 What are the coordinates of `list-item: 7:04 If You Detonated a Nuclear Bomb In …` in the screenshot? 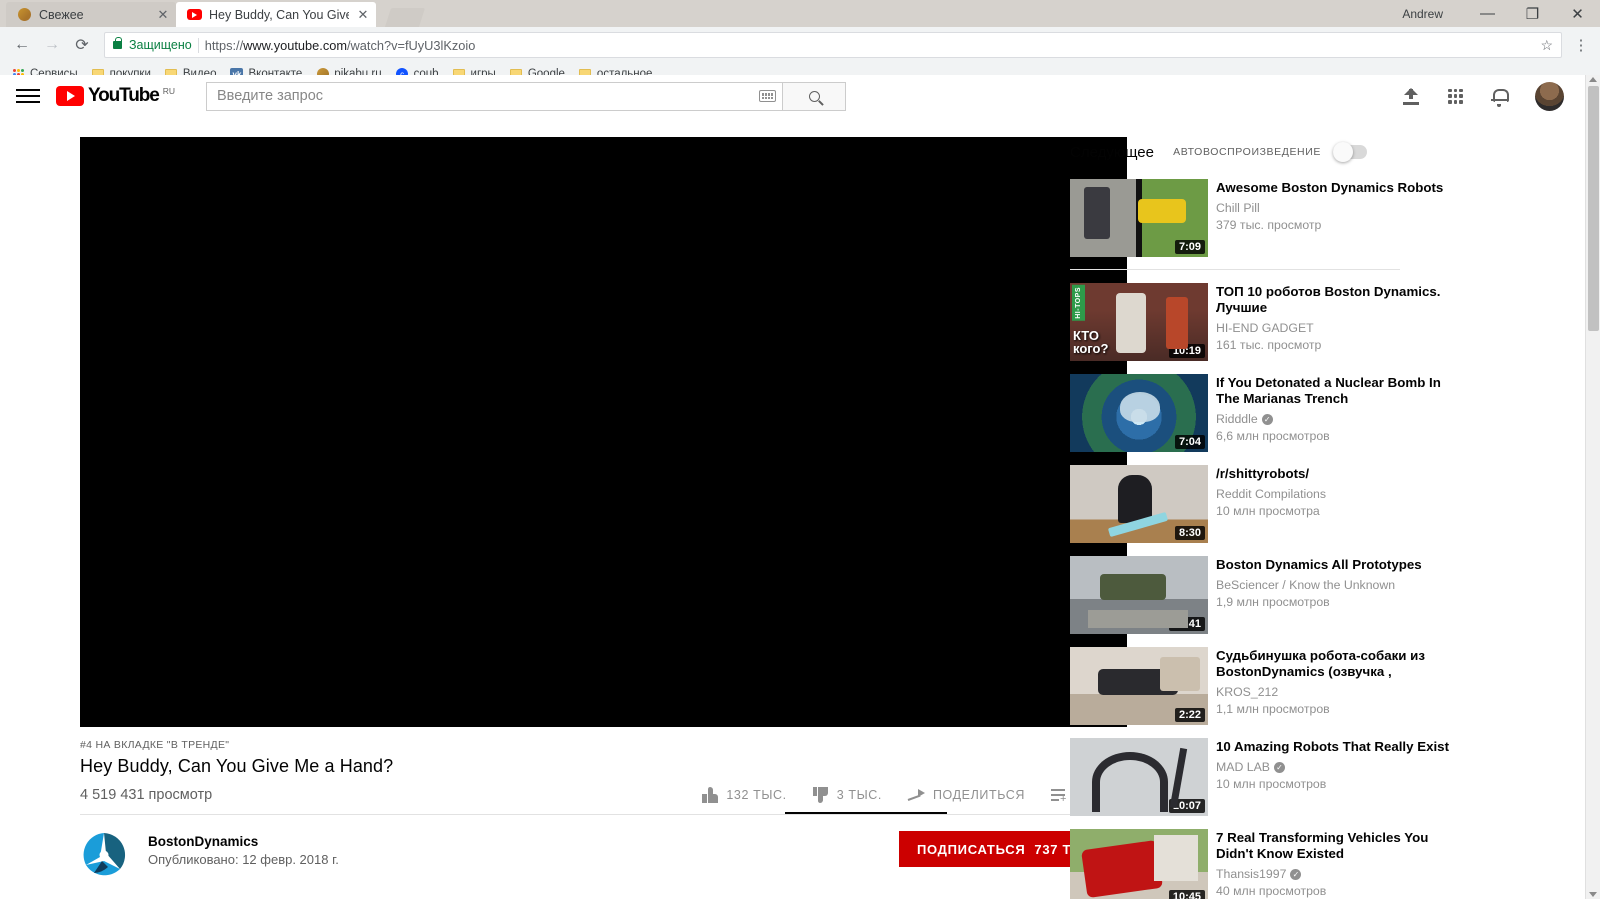 It's located at (1267, 415).